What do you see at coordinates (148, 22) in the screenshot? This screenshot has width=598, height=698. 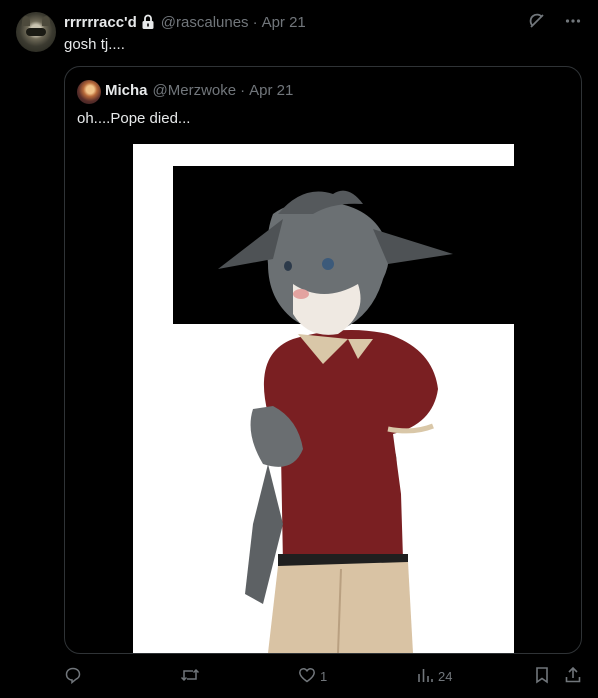 I see `lock-icon` at bounding box center [148, 22].